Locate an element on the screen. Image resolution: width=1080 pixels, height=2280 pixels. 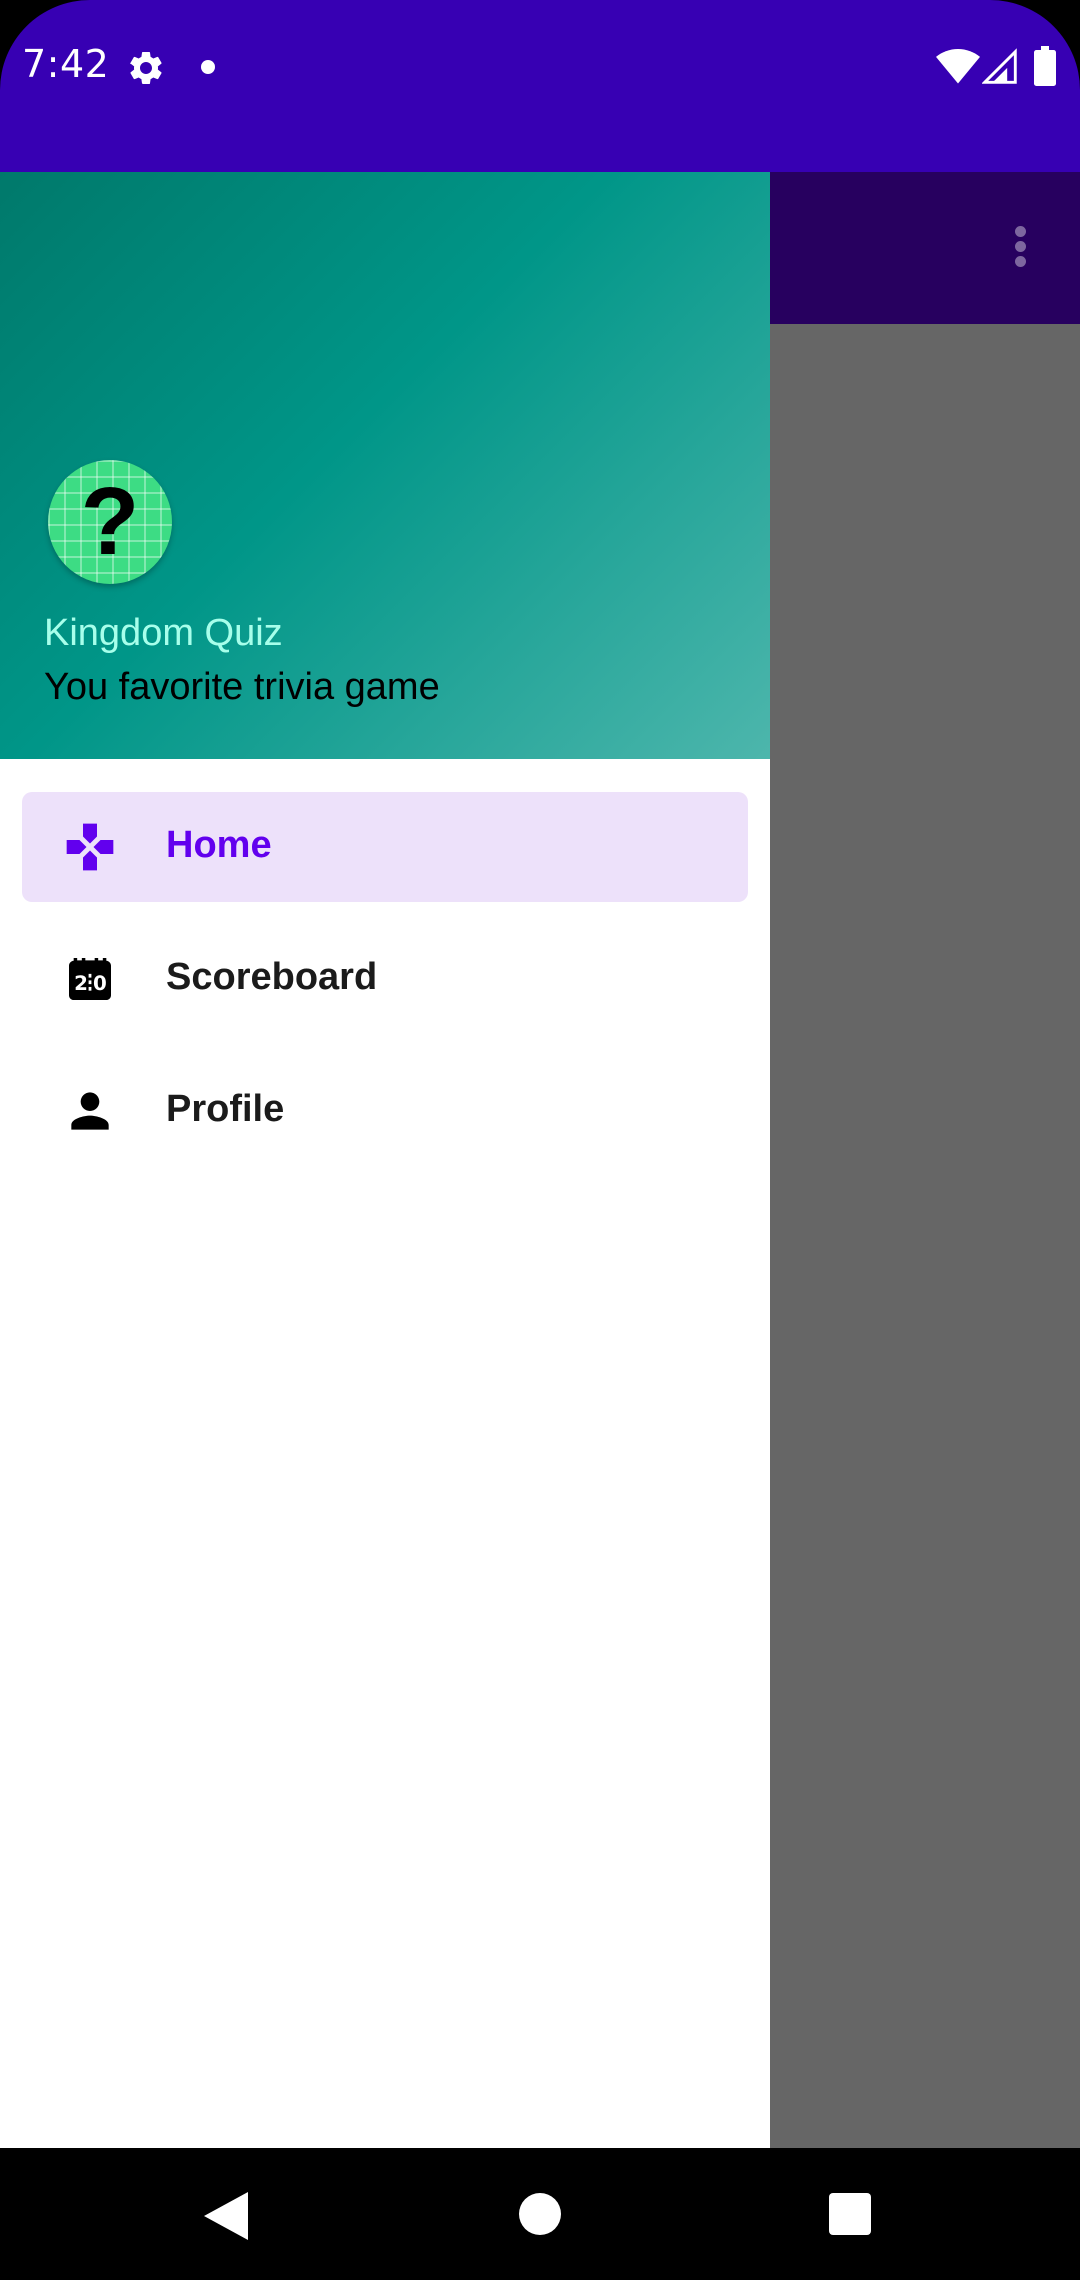
scoreboard-icon: 2 0 is located at coordinates (90, 979).